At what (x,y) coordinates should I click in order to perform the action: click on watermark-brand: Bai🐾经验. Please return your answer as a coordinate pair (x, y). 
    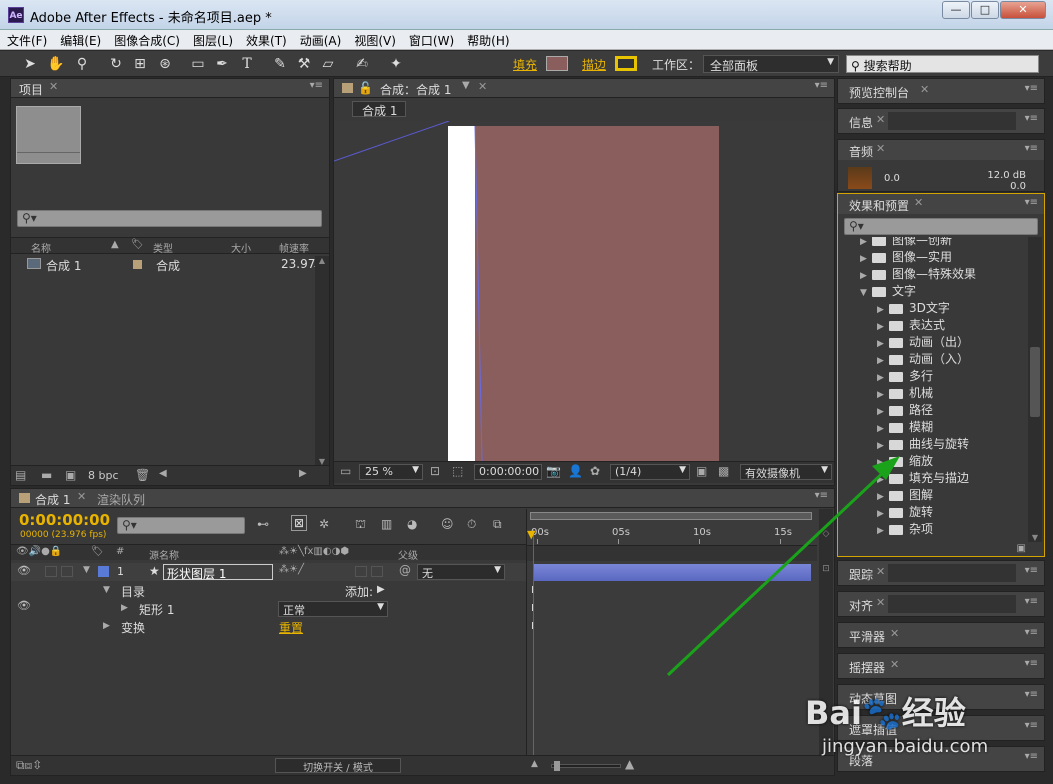
    Looking at the image, I should click on (885, 713).